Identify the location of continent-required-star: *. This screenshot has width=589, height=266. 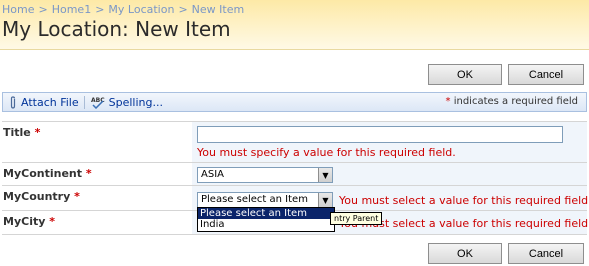
(88, 173).